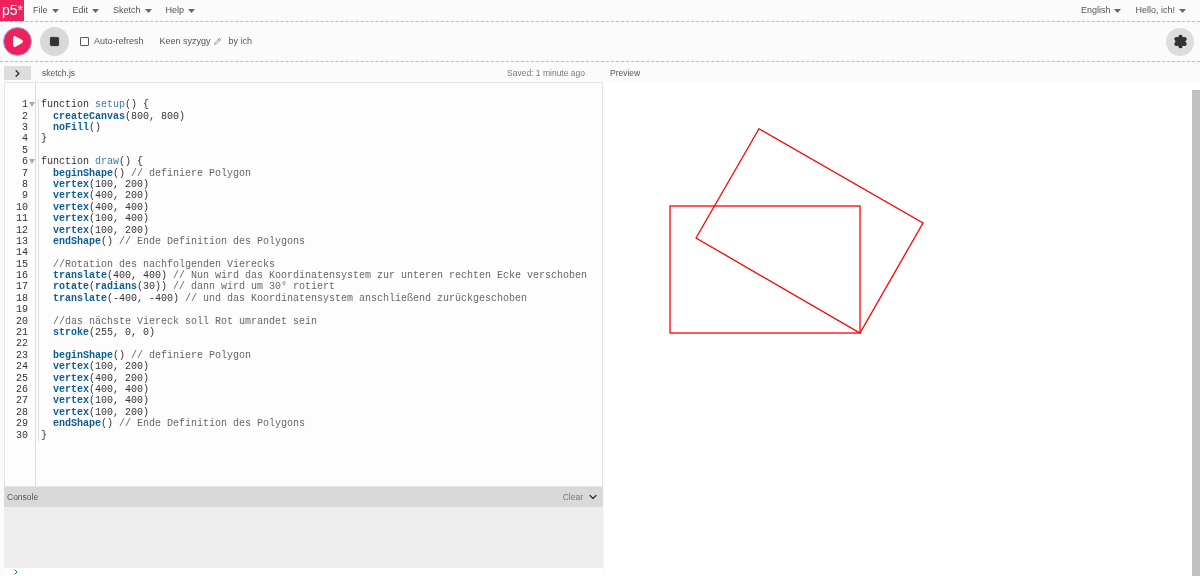 This screenshot has width=1200, height=576. Describe the element at coordinates (22, 298) in the screenshot. I see `line-number: 18` at that location.